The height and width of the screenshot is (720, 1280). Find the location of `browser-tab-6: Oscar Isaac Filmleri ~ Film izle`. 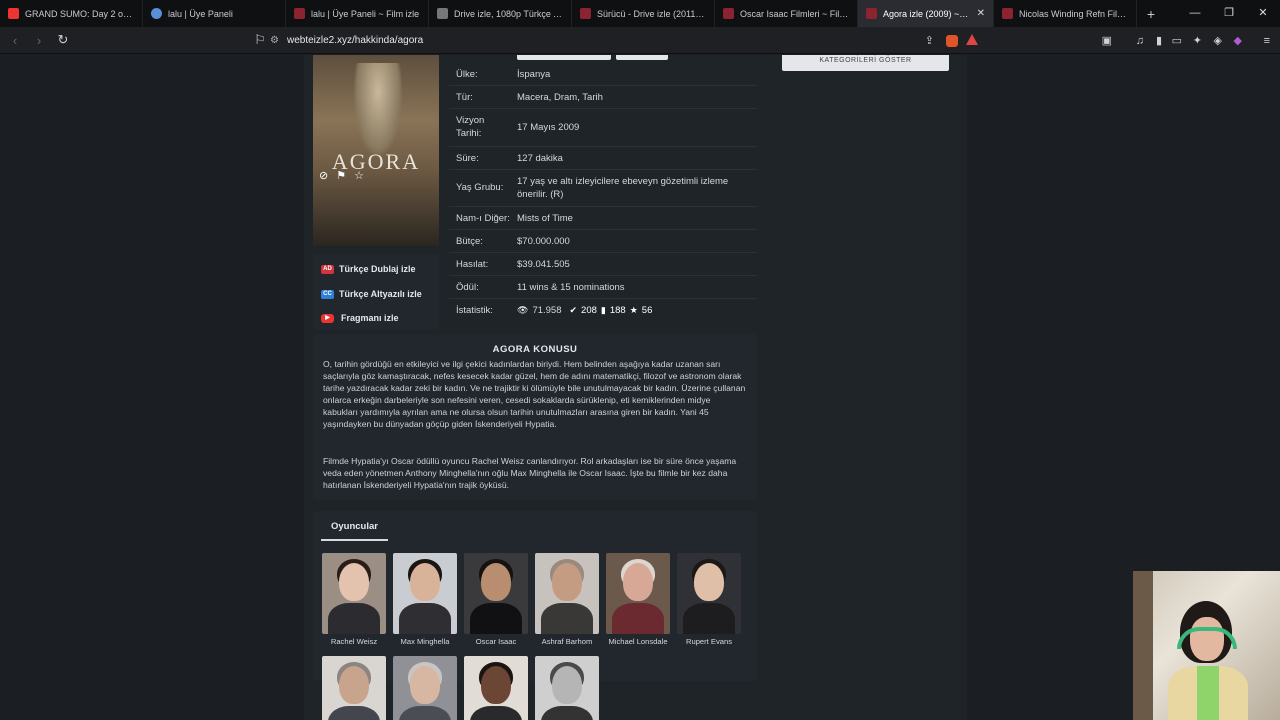

browser-tab-6: Oscar Isaac Filmleri ~ Film izle is located at coordinates (786, 13).